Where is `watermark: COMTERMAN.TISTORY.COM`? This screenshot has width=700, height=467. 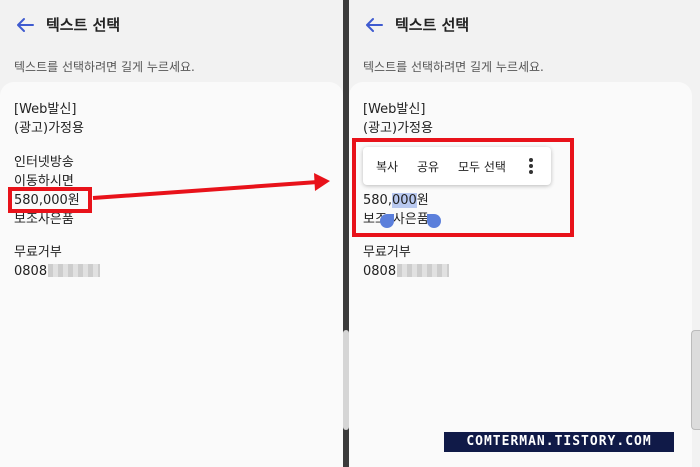 watermark: COMTERMAN.TISTORY.COM is located at coordinates (559, 442).